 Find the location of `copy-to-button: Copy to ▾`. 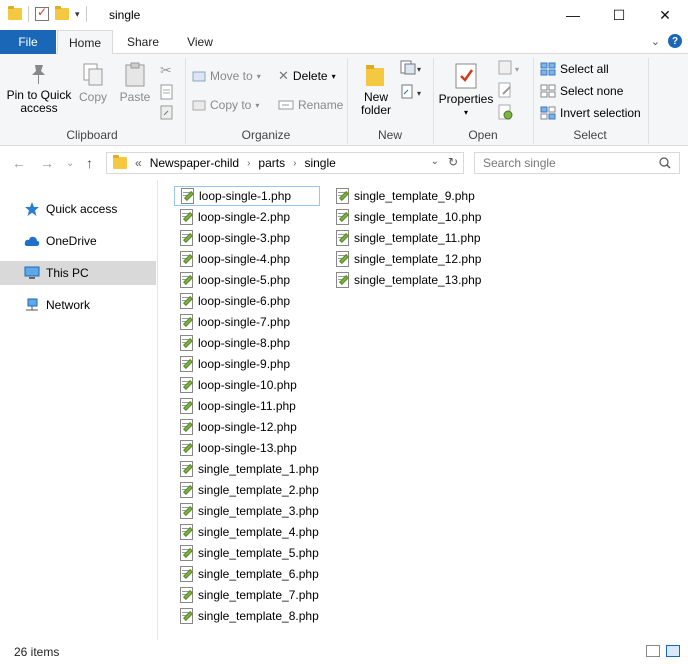

copy-to-button: Copy to ▾ is located at coordinates (225, 105).